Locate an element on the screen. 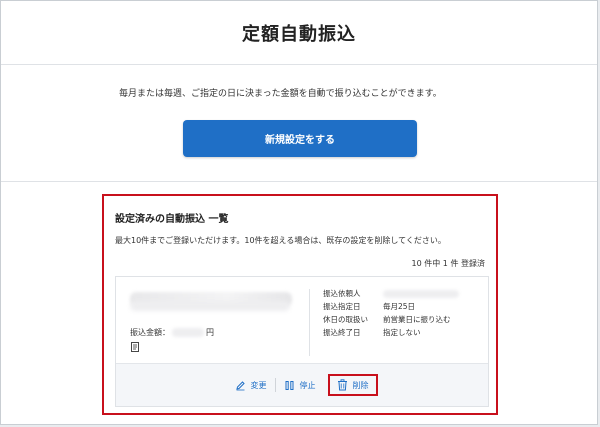  pause-icon is located at coordinates (289, 385).